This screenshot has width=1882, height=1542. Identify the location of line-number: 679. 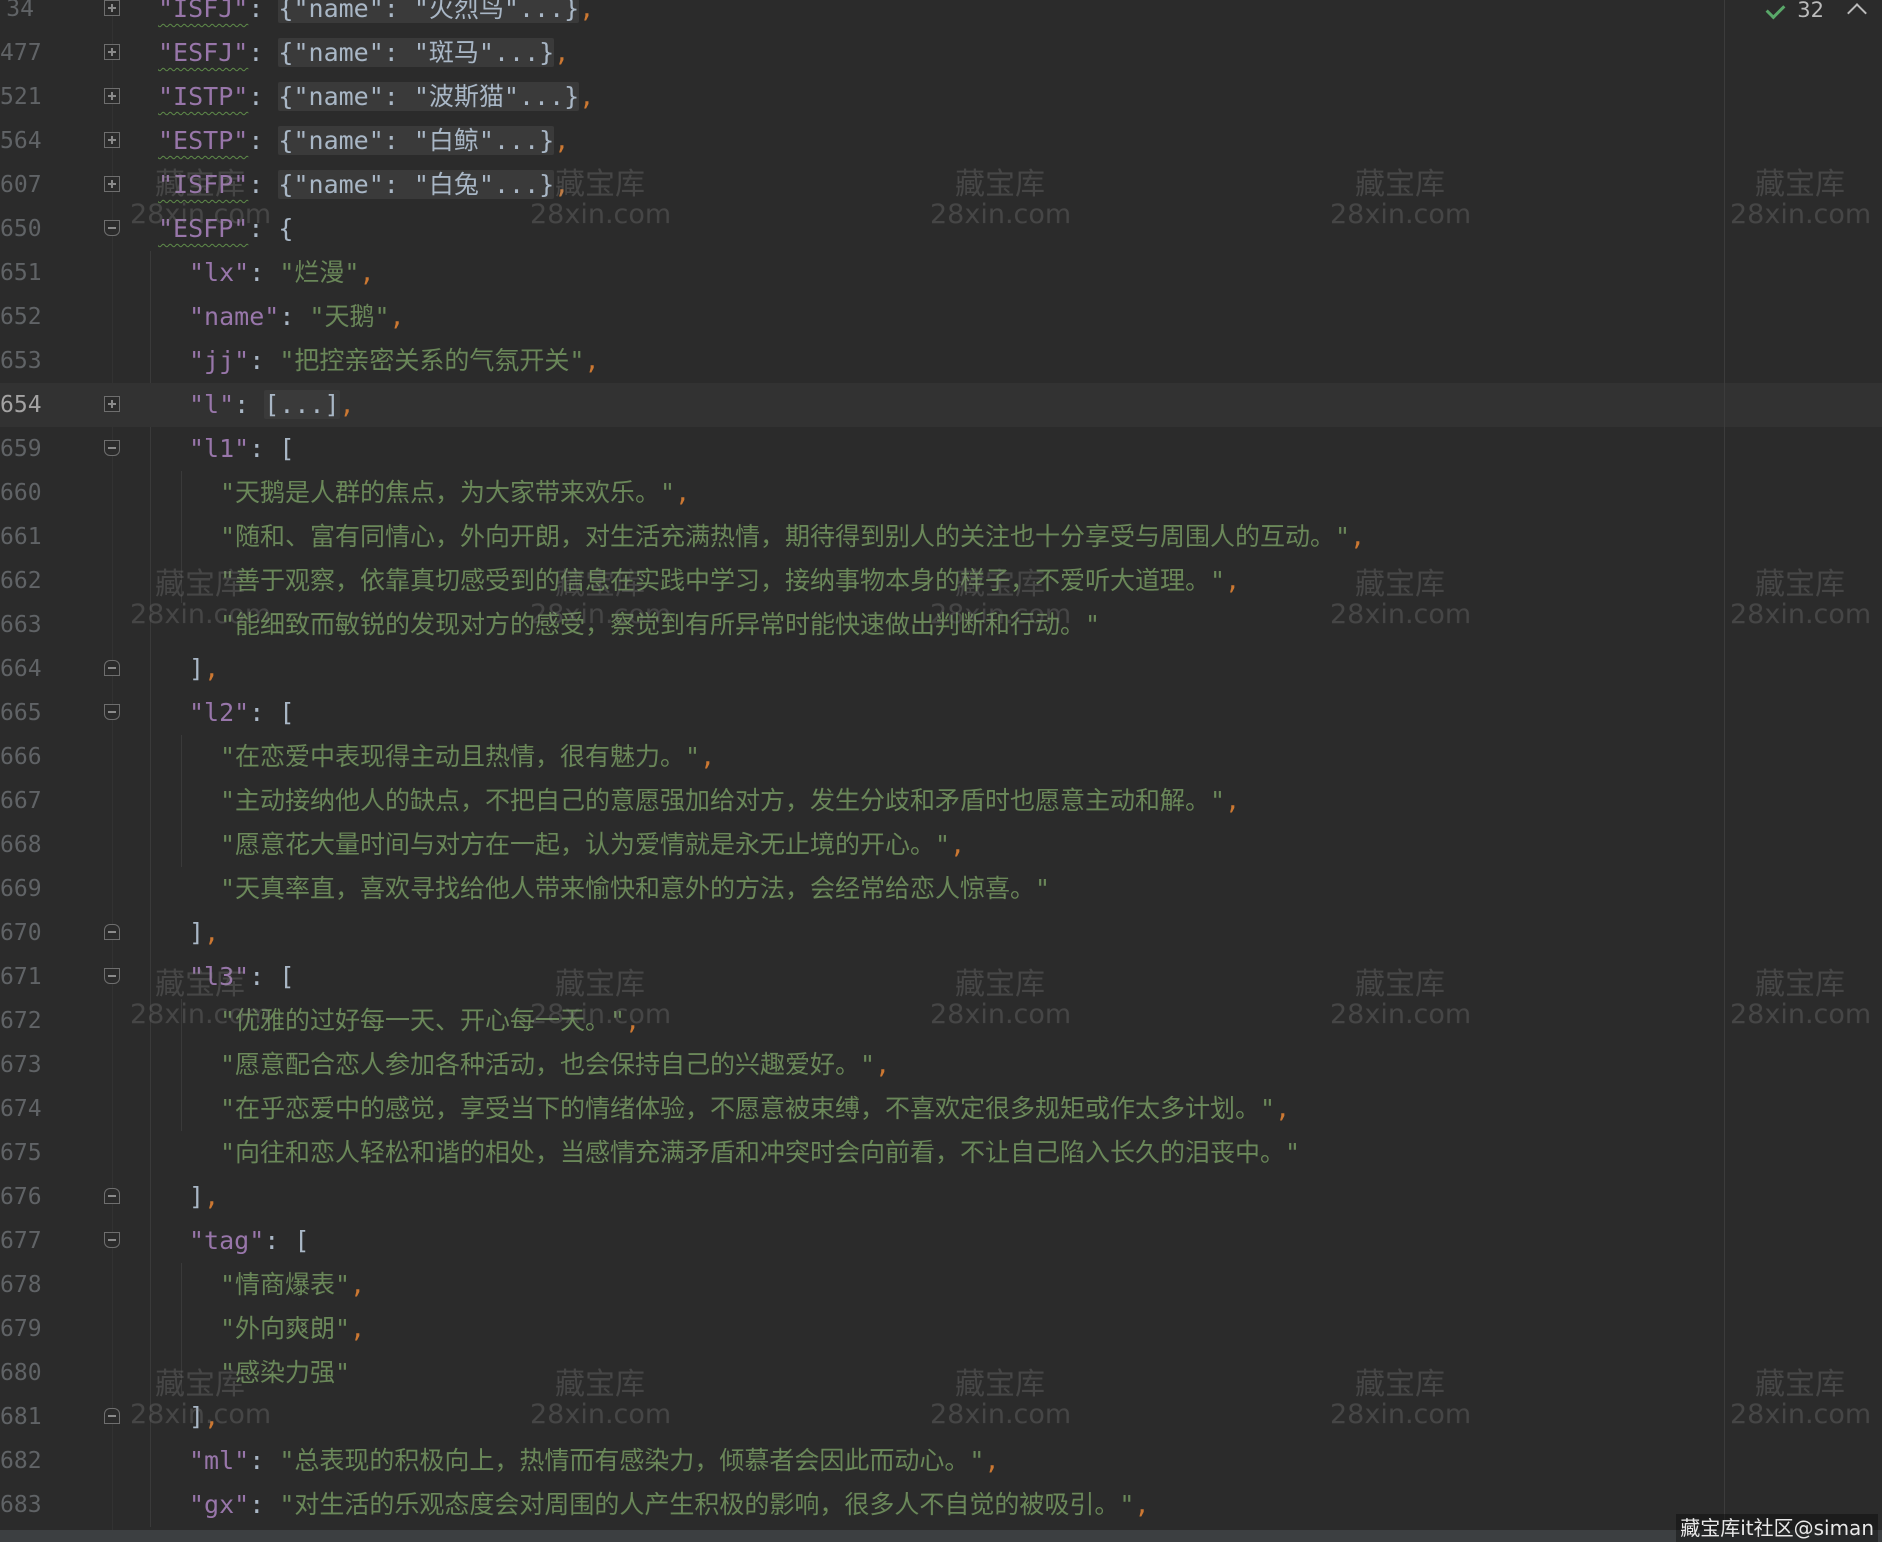
(21, 1329).